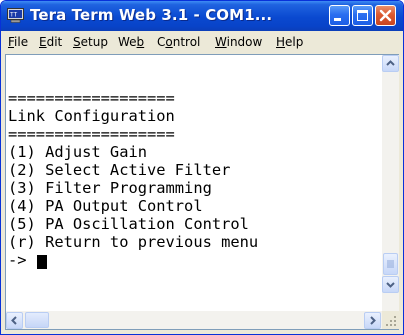 This screenshot has width=404, height=335. What do you see at coordinates (91, 116) in the screenshot?
I see `terminal-line: Link Configuration` at bounding box center [91, 116].